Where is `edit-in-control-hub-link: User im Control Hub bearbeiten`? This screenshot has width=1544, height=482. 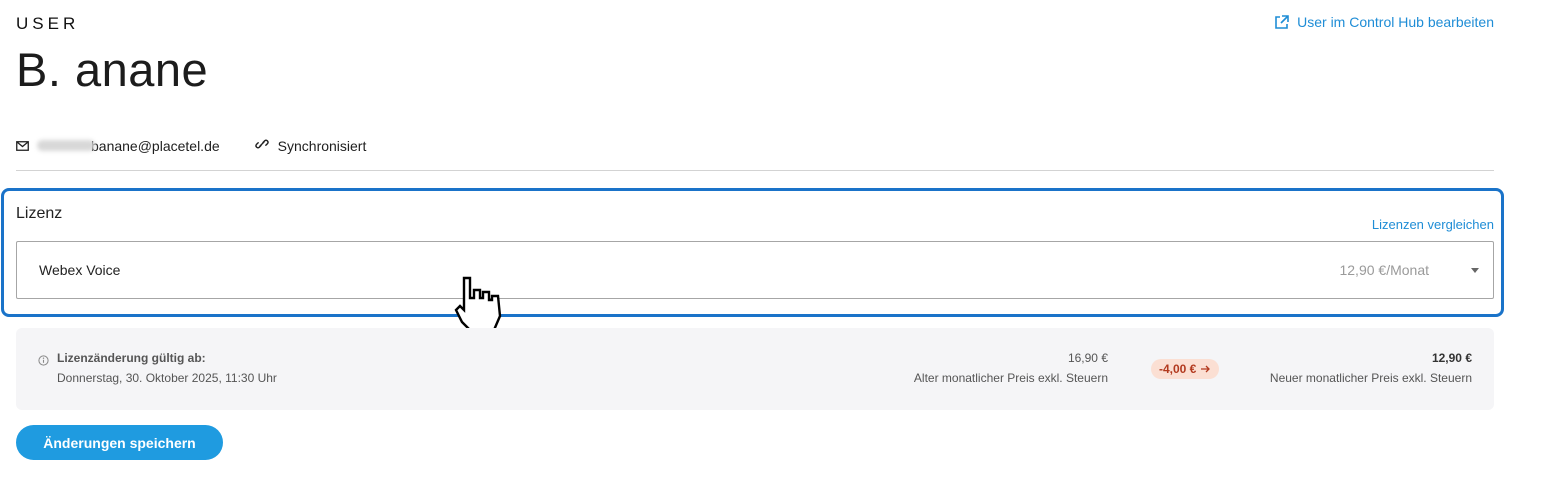 edit-in-control-hub-link: User im Control Hub bearbeiten is located at coordinates (1384, 22).